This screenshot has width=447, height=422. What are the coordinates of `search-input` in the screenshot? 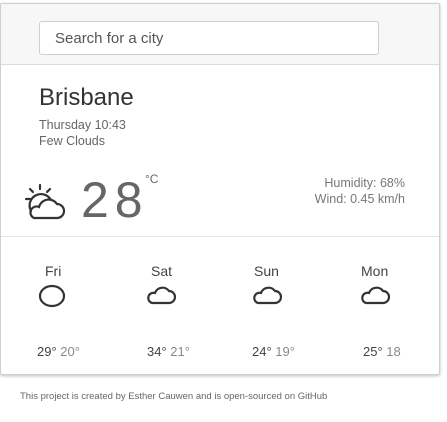 It's located at (209, 38).